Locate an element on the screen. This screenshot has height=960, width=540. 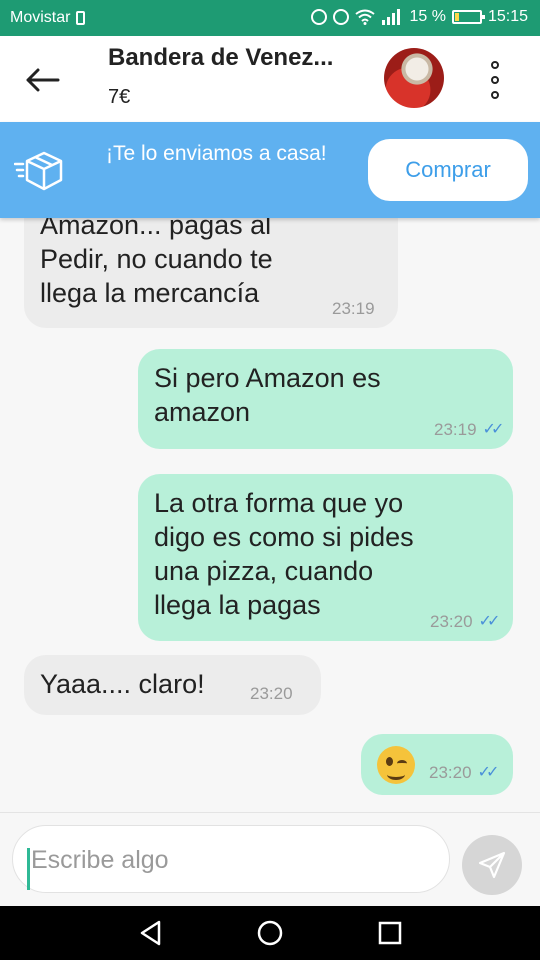
square-recents-icon is located at coordinates (390, 933).